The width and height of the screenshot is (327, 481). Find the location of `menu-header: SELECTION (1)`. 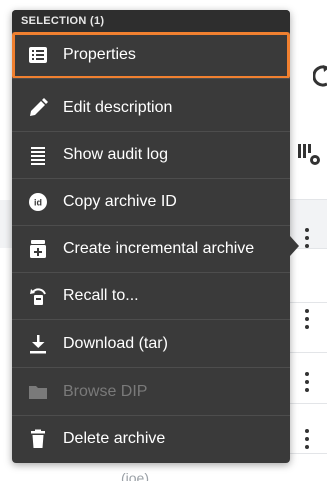

menu-header: SELECTION (1) is located at coordinates (151, 21).